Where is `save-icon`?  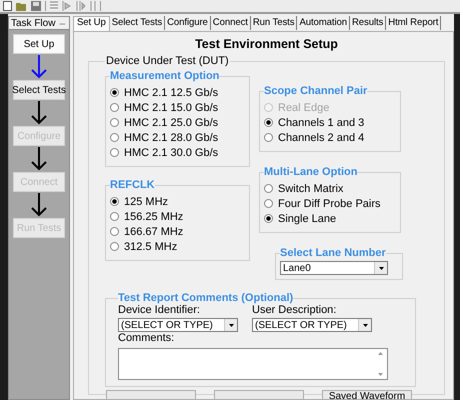
save-icon is located at coordinates (36, 6).